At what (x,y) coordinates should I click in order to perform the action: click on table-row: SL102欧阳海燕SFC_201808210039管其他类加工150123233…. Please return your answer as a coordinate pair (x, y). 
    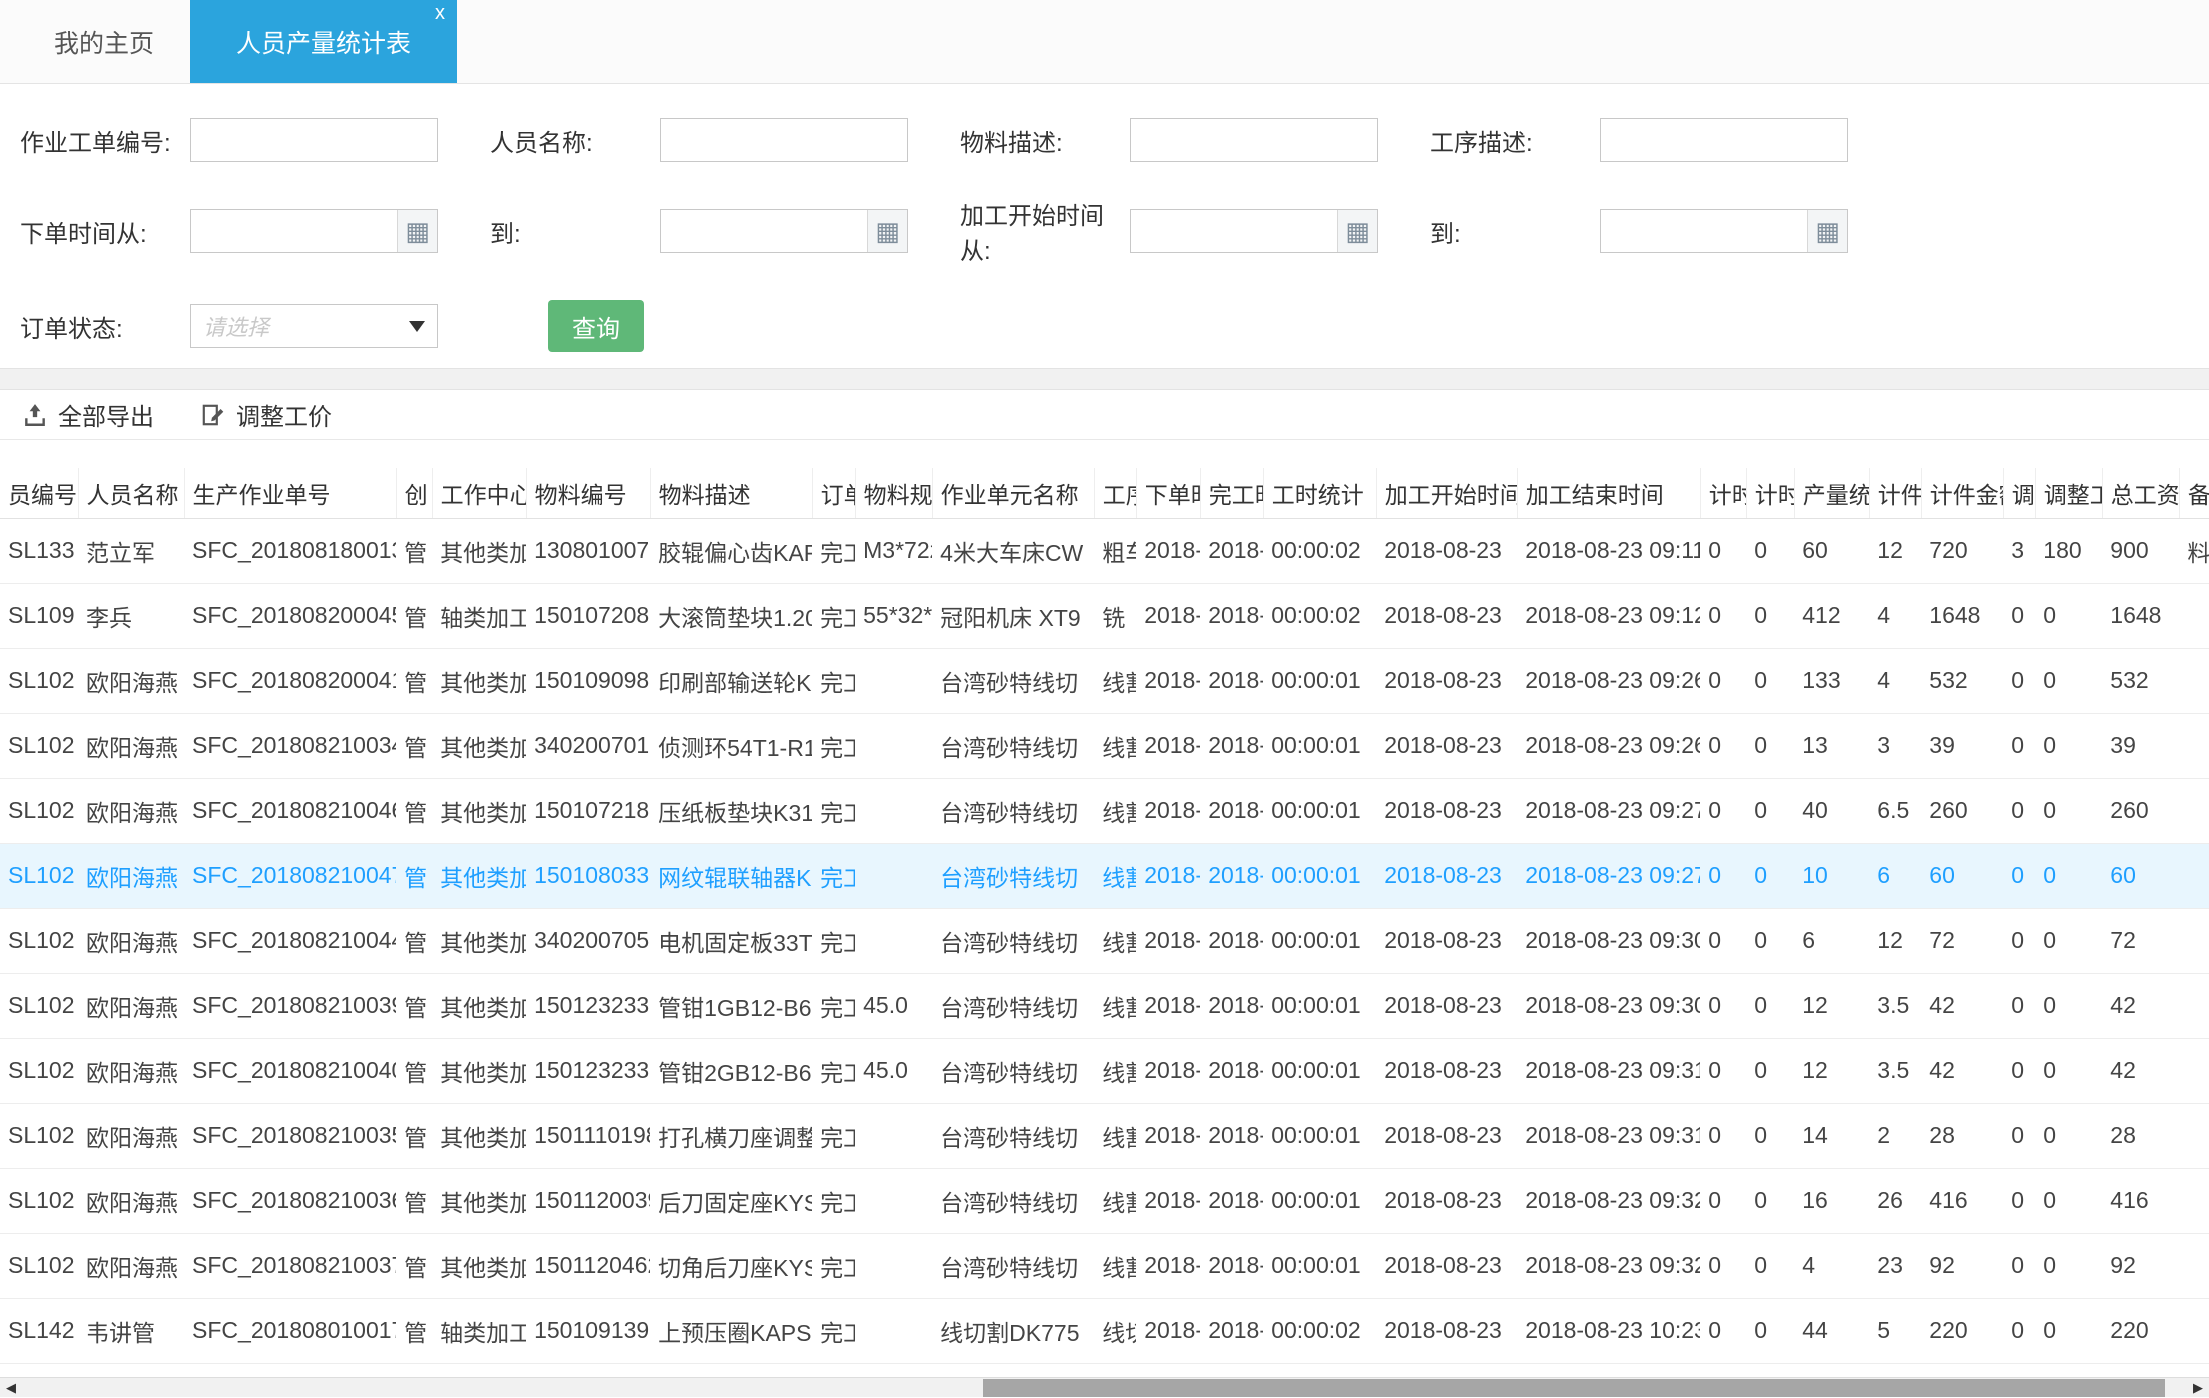
    Looking at the image, I should click on (1104, 1006).